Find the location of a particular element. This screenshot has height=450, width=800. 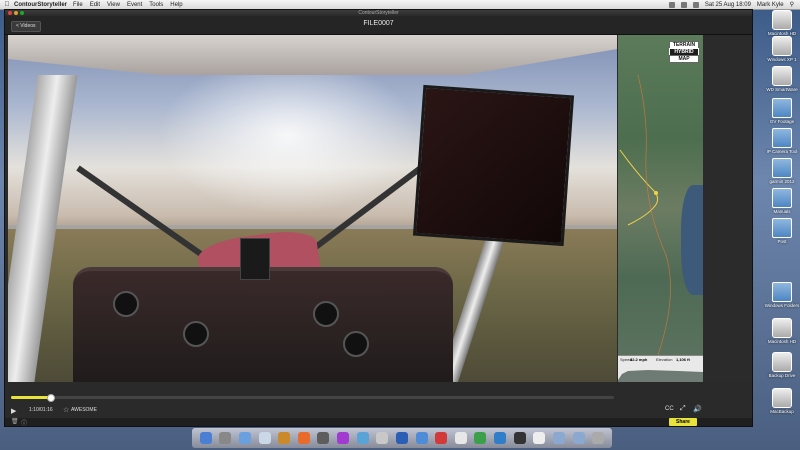

preview-icon is located at coordinates (382, 438).